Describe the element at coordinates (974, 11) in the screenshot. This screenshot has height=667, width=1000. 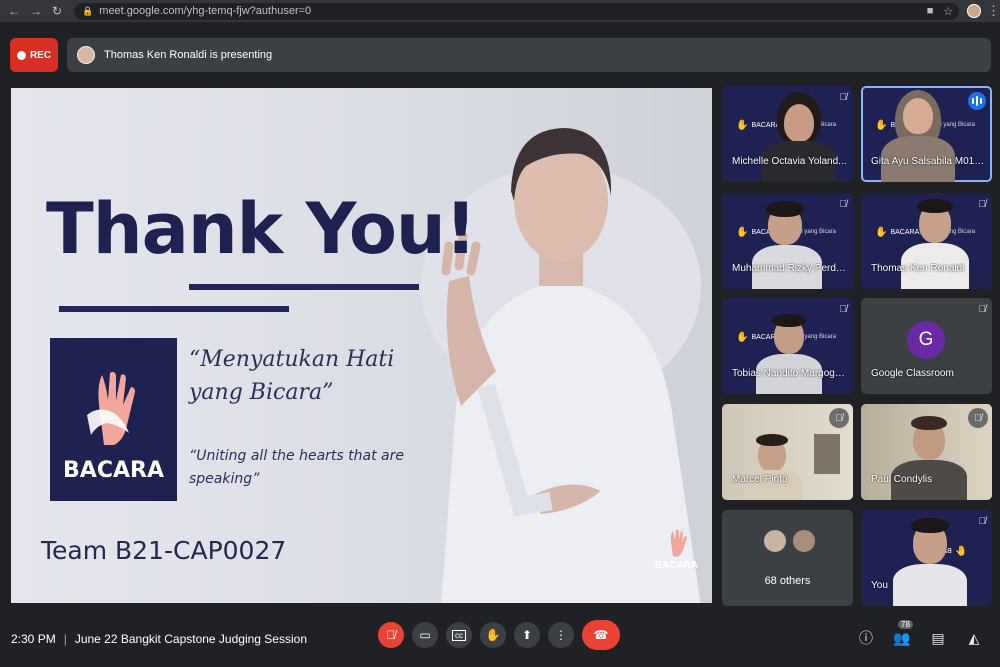
I see `profile-avatar` at that location.